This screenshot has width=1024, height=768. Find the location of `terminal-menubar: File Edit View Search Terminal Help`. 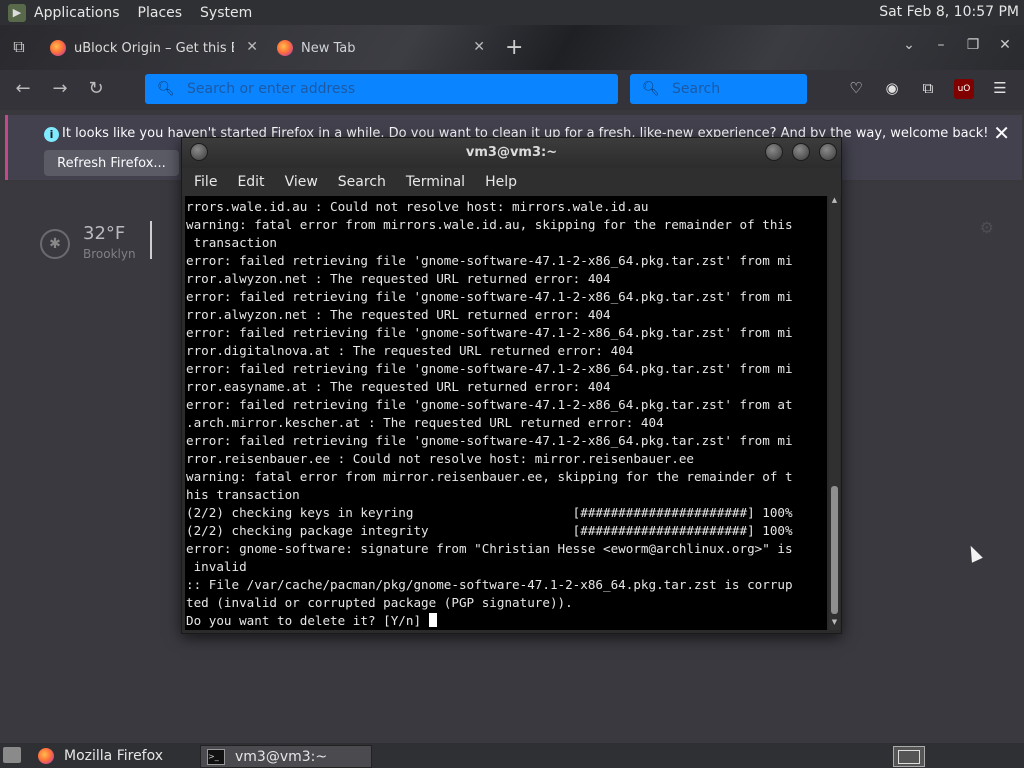

terminal-menubar: File Edit View Search Terminal Help is located at coordinates (511, 182).